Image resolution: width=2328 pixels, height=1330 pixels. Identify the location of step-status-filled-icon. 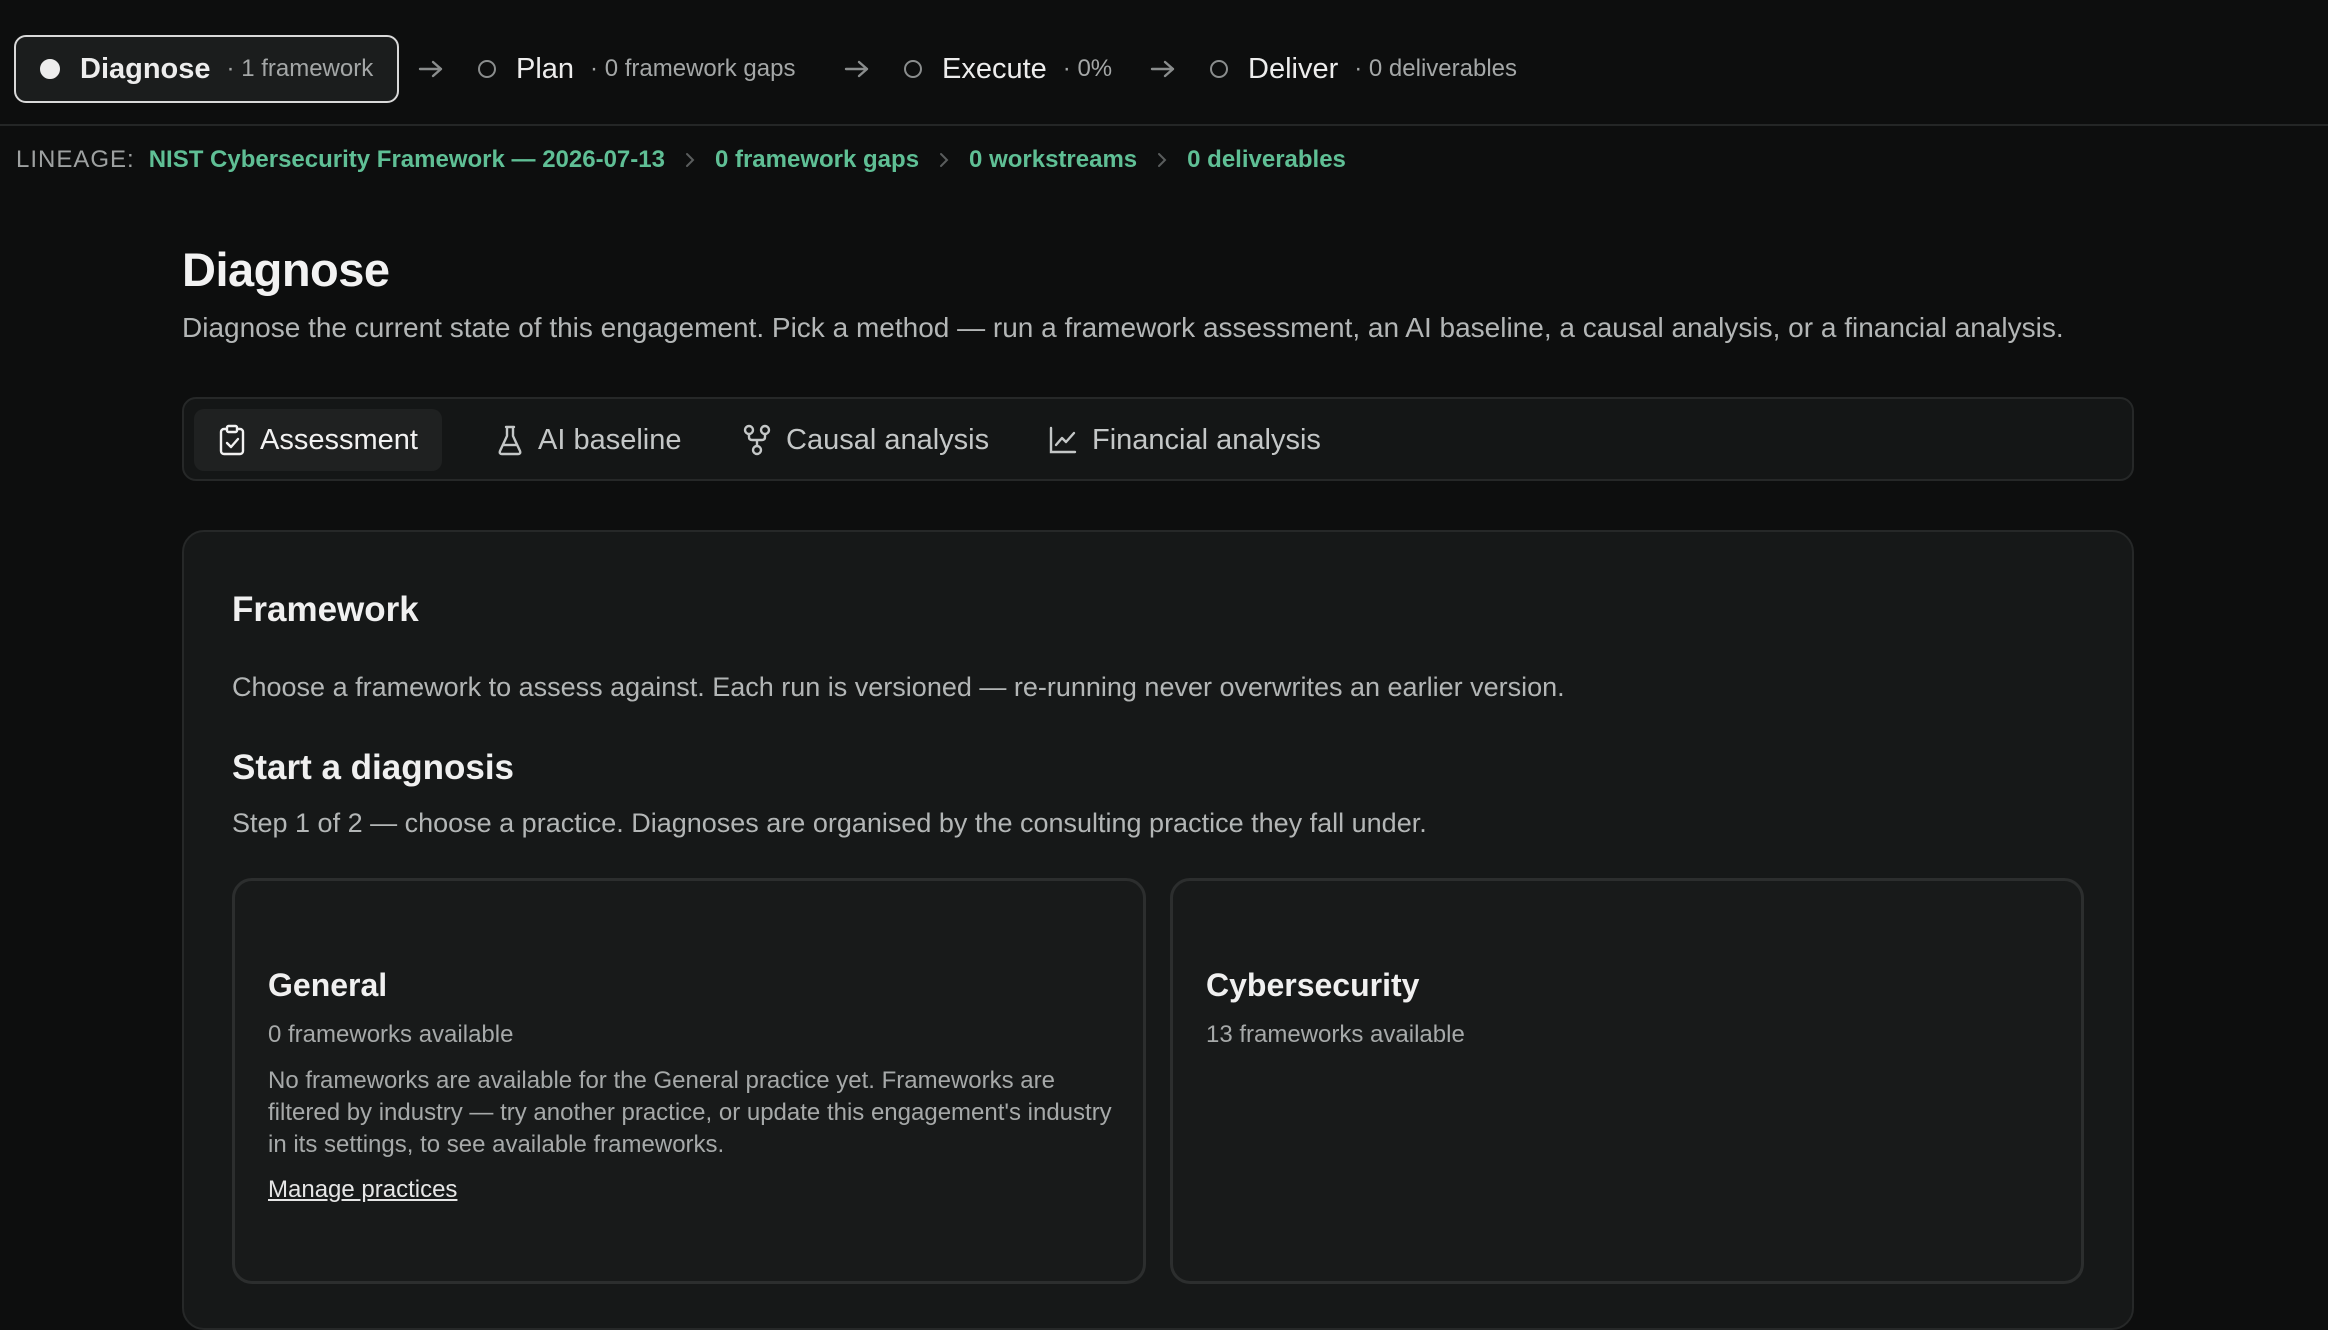
(50, 69).